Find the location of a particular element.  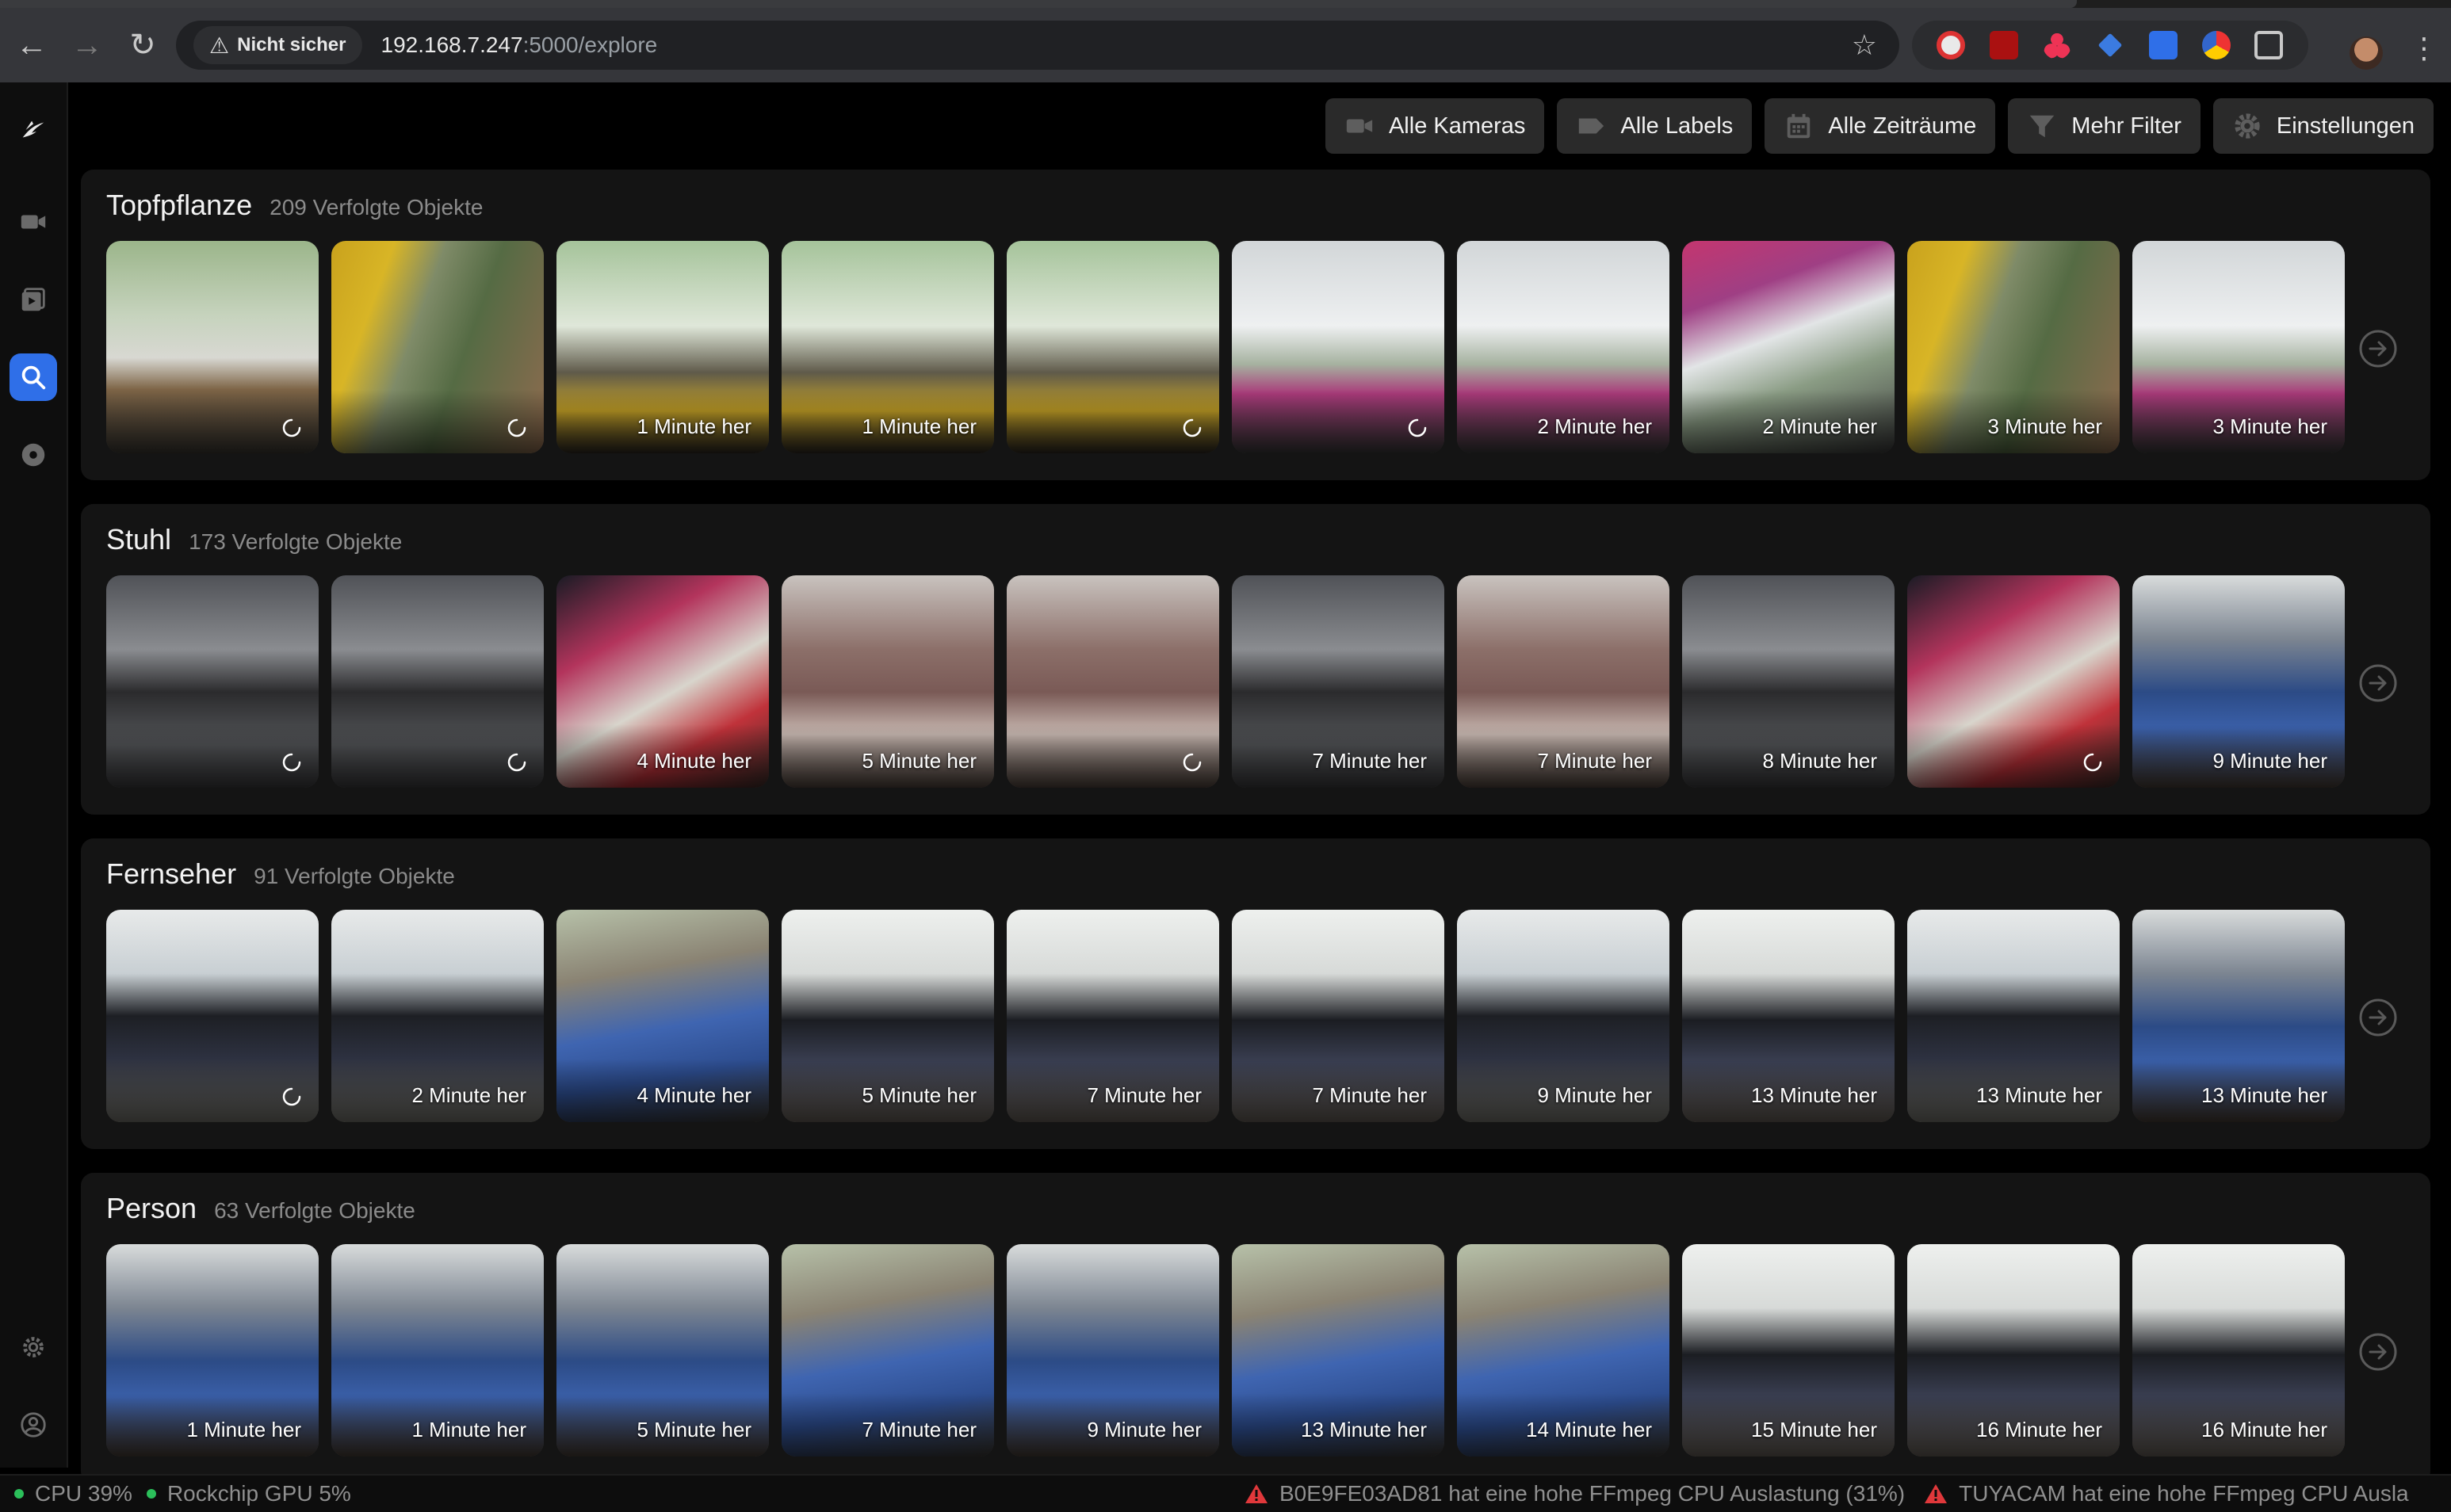

export-disc-icon is located at coordinates (33, 455).